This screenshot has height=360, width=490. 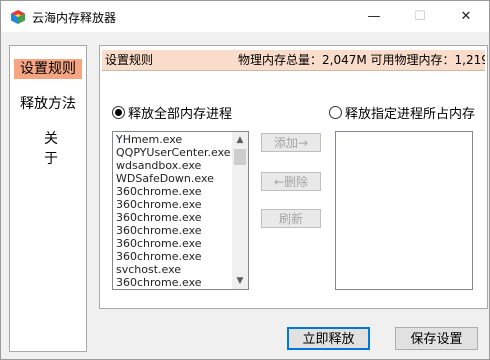 What do you see at coordinates (173, 152) in the screenshot?
I see `list-item: QQPYUserCenter.exe` at bounding box center [173, 152].